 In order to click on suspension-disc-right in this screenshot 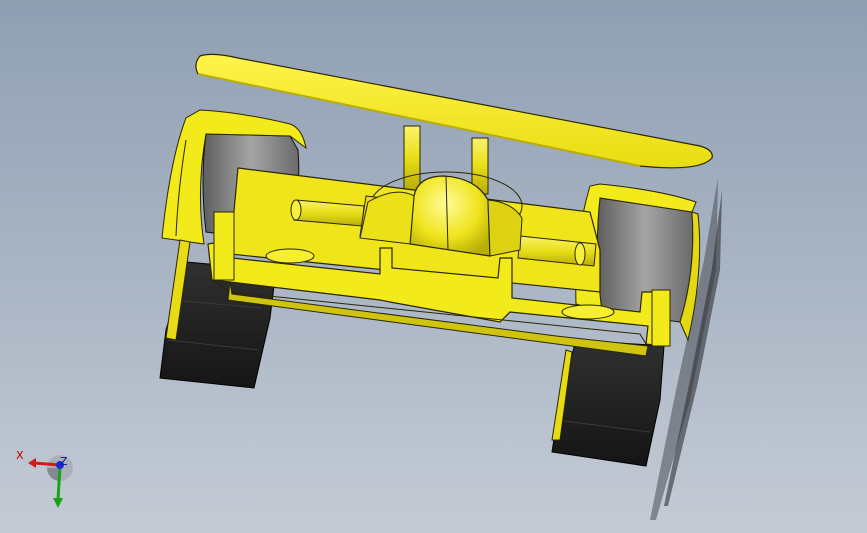, I will do `click(588, 312)`.